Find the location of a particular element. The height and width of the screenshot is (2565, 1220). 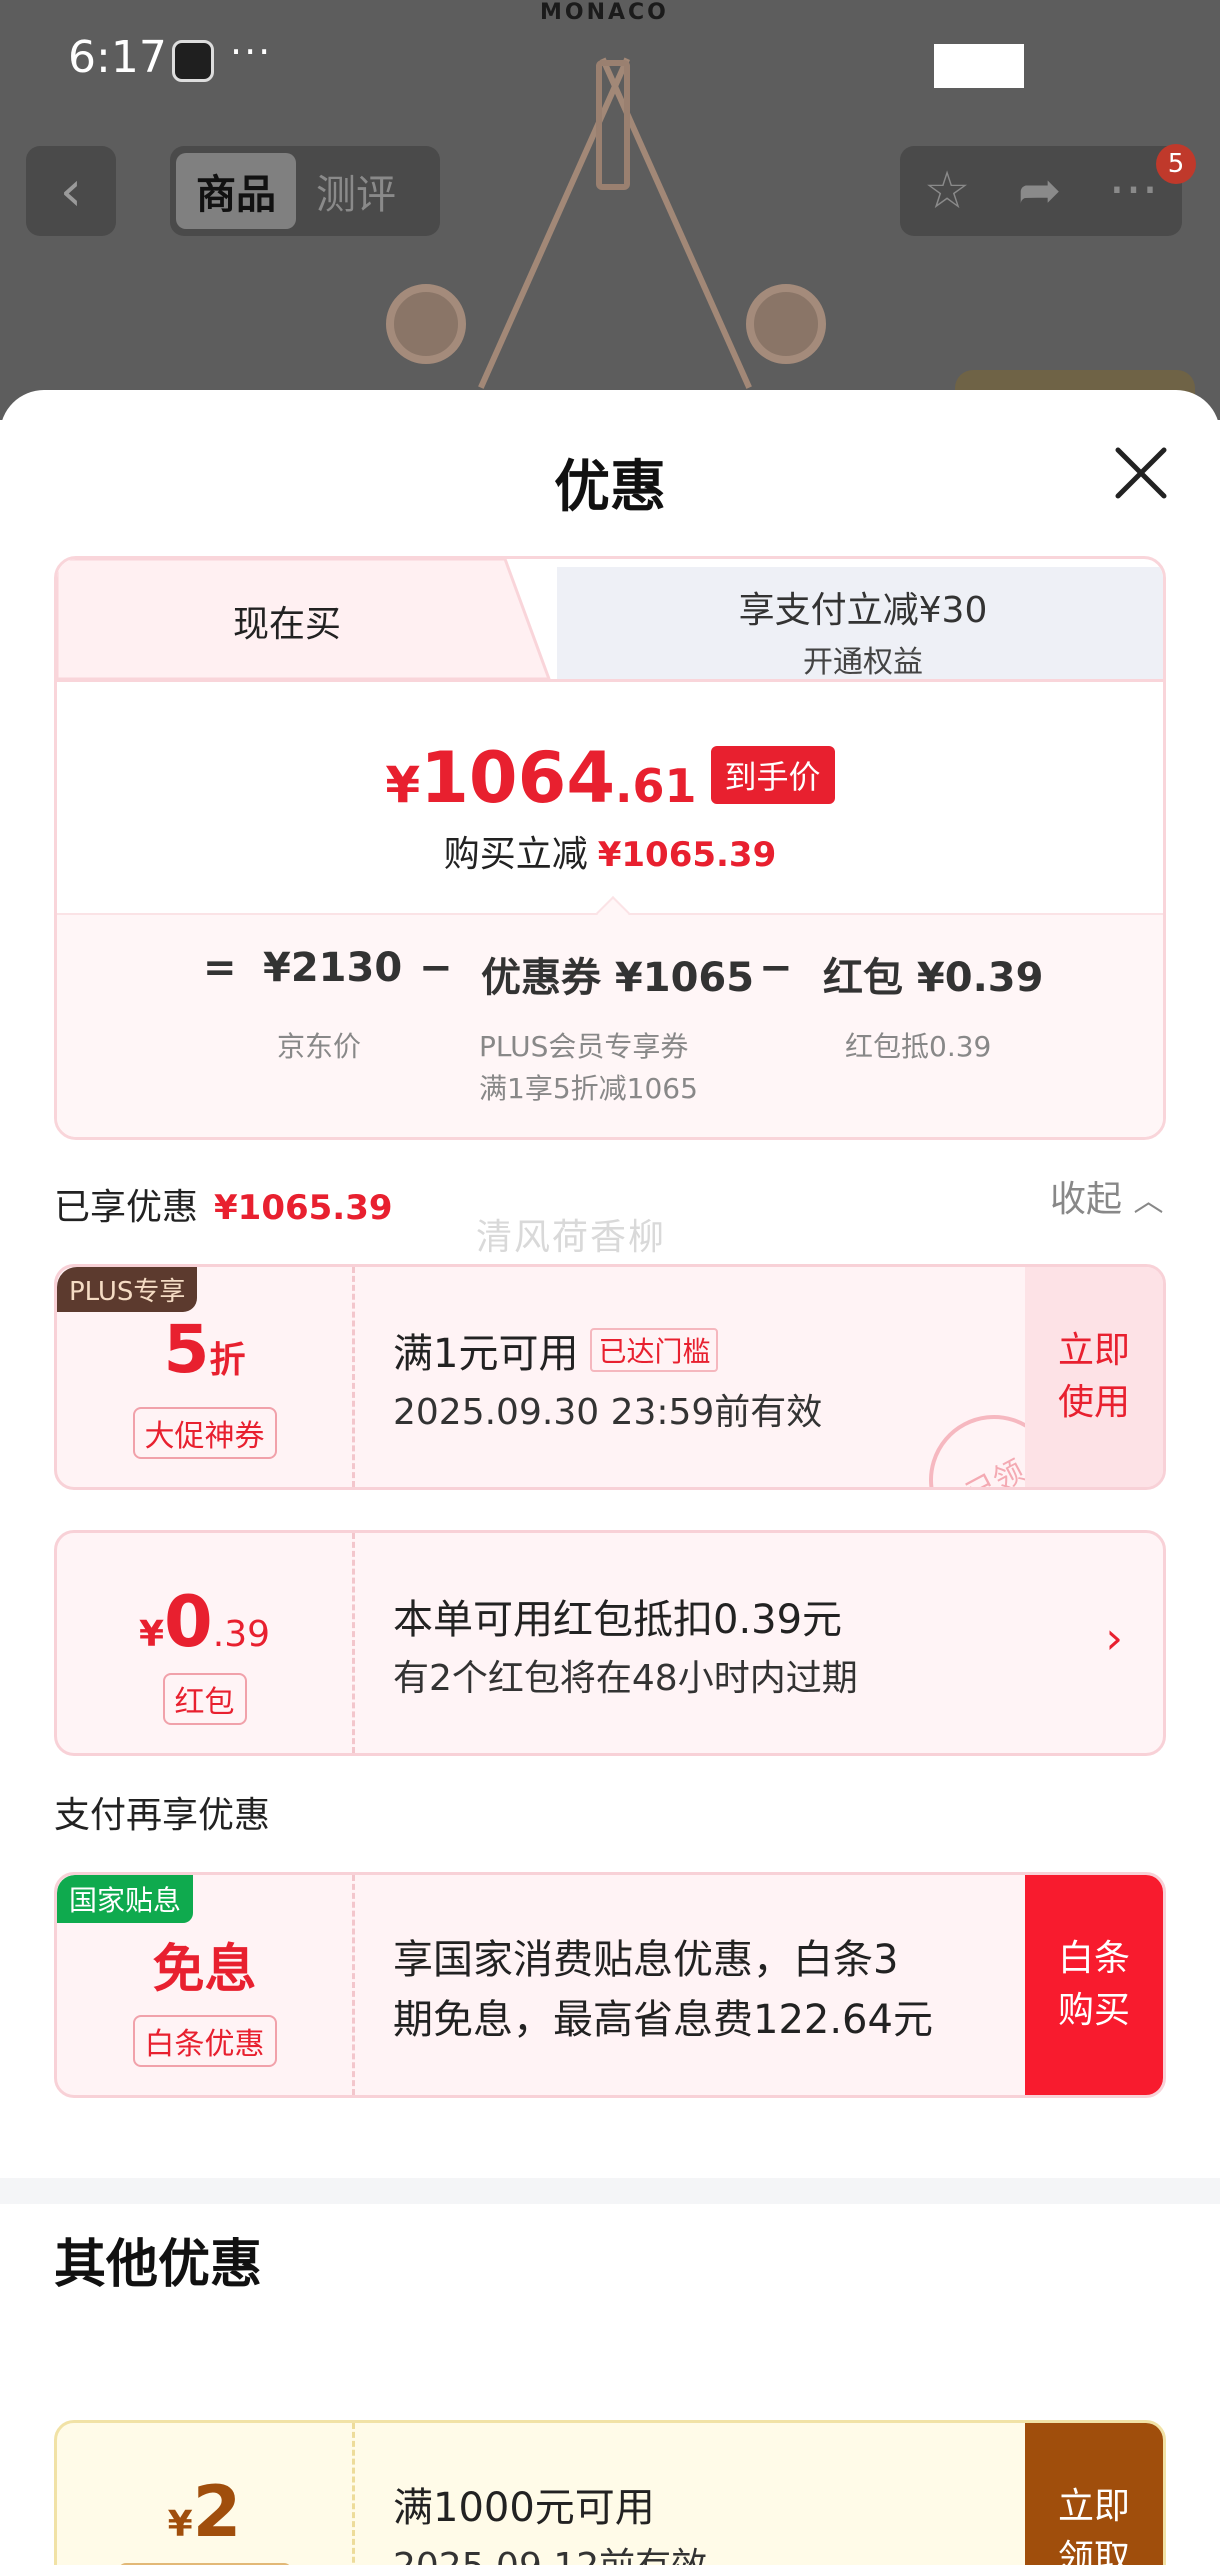

app-status-icon is located at coordinates (193, 61).